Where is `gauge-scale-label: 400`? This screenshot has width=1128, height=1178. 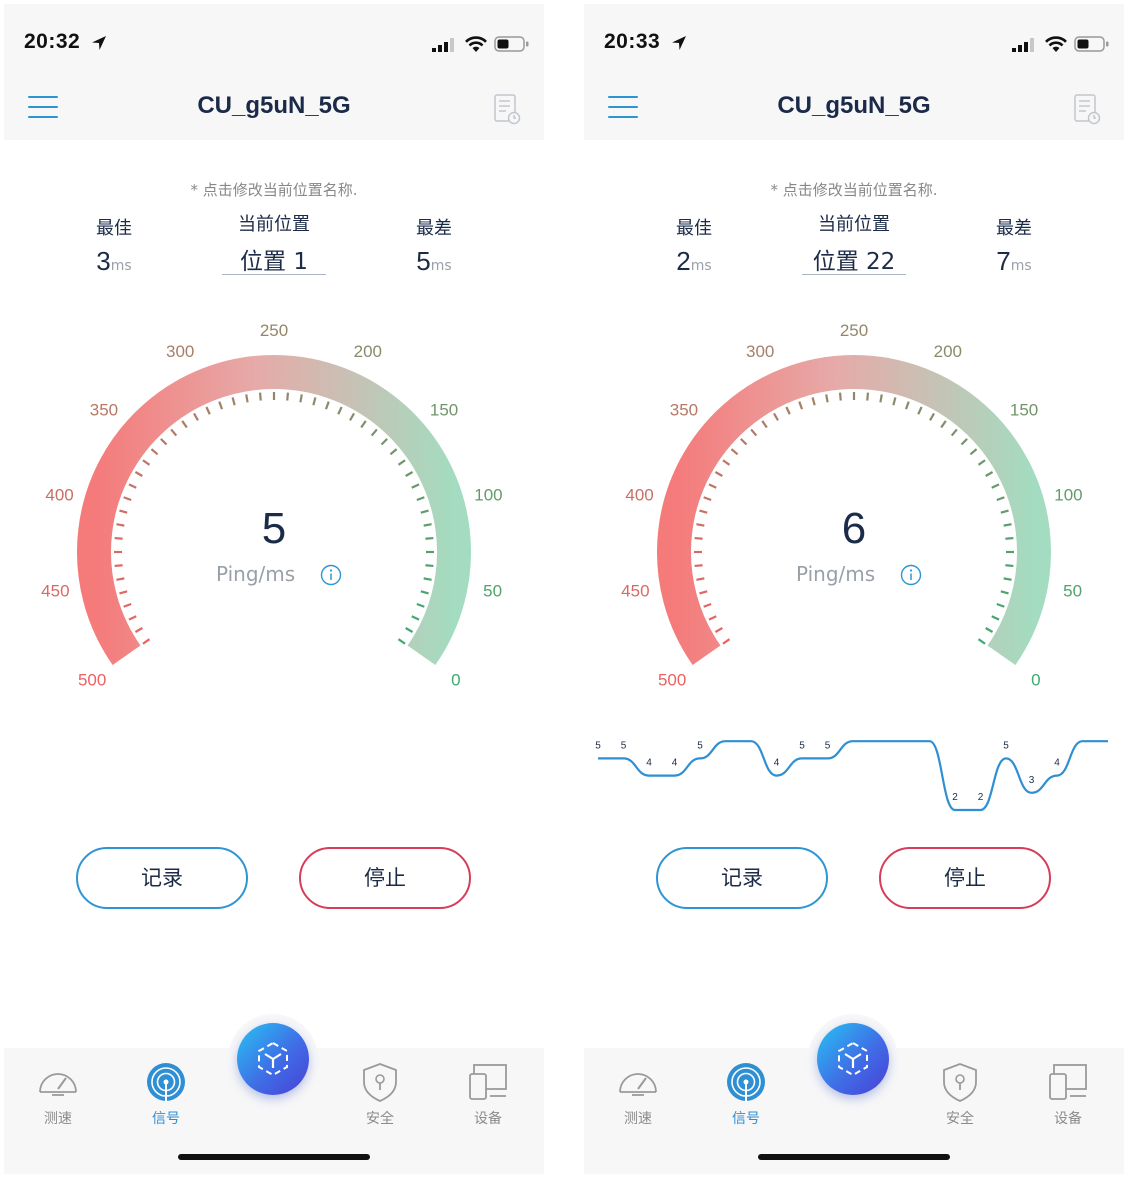 gauge-scale-label: 400 is located at coordinates (639, 495).